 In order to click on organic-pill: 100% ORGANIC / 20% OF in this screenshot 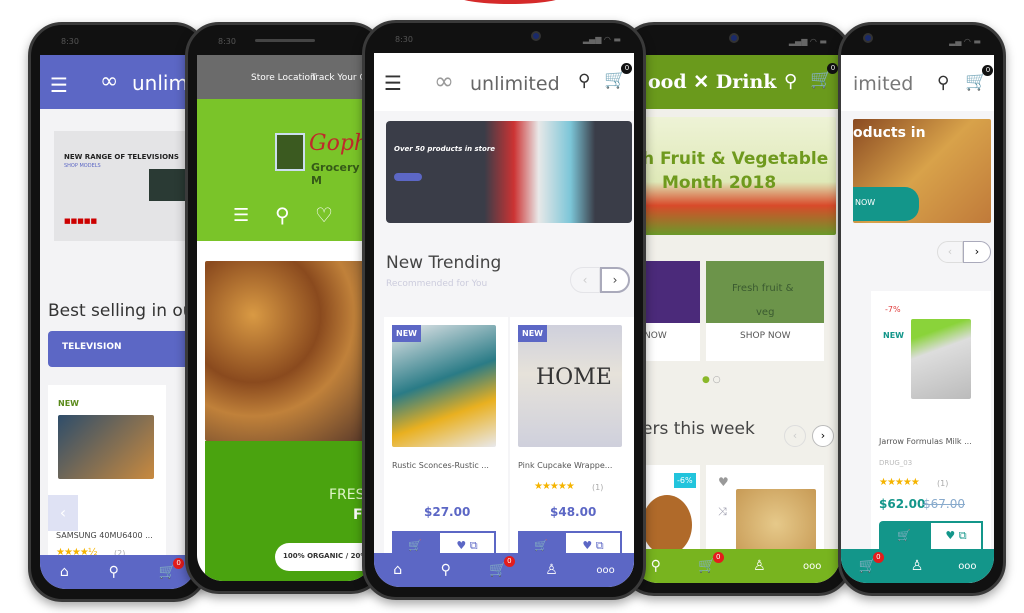, I will do `click(324, 557)`.